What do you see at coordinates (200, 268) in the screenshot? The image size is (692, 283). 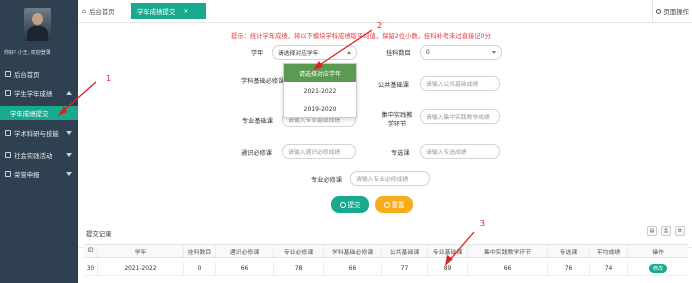 I see `table-cell: 0` at bounding box center [200, 268].